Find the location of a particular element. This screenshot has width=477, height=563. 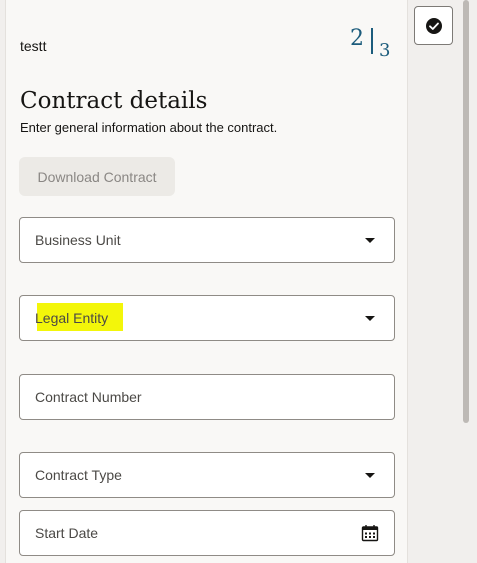

step-separator is located at coordinates (372, 41).